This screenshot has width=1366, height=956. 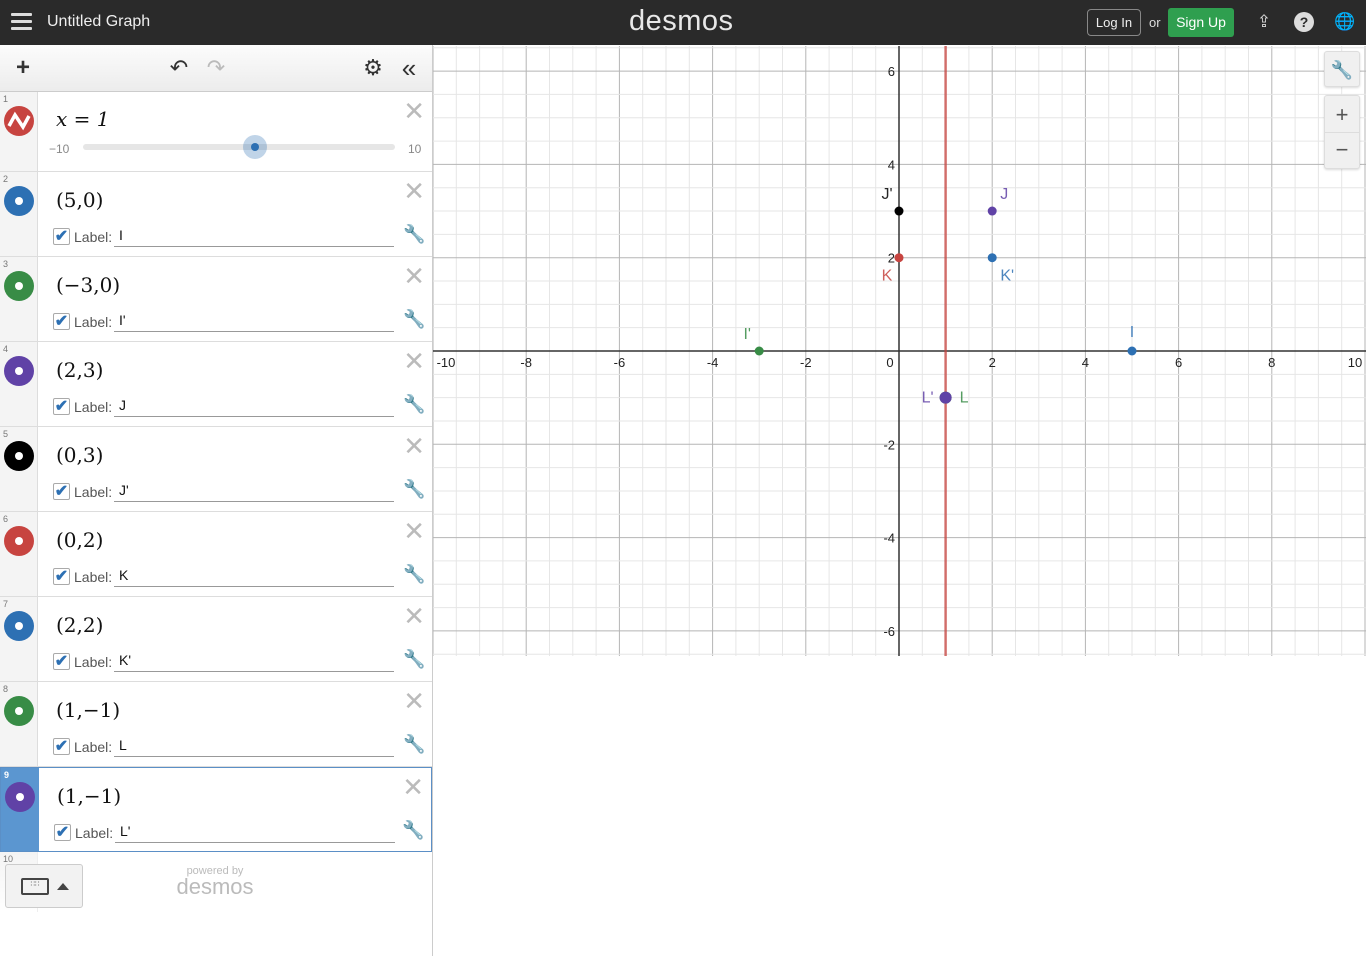 What do you see at coordinates (79, 200) in the screenshot?
I see `expression-math: (5,0)` at bounding box center [79, 200].